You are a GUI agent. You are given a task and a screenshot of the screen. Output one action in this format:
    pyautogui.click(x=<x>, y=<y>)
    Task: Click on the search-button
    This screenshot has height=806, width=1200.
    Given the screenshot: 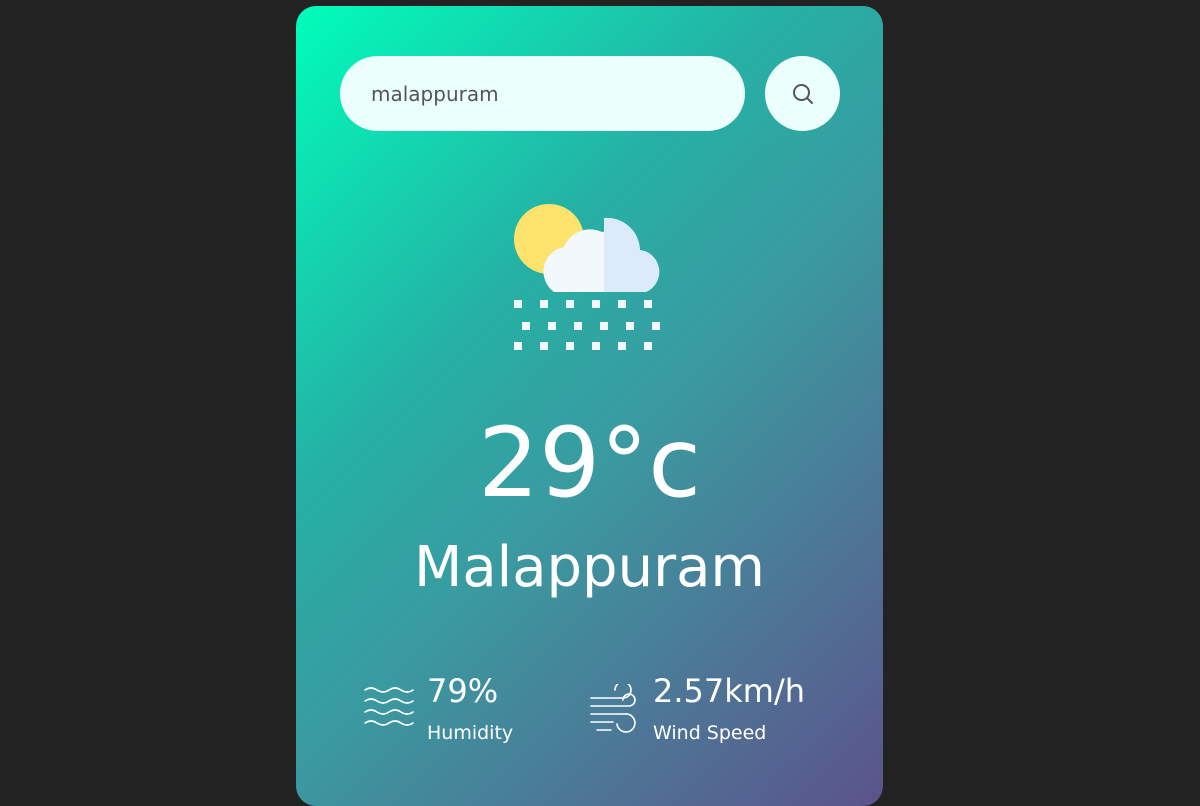 What is the action you would take?
    pyautogui.click(x=802, y=93)
    